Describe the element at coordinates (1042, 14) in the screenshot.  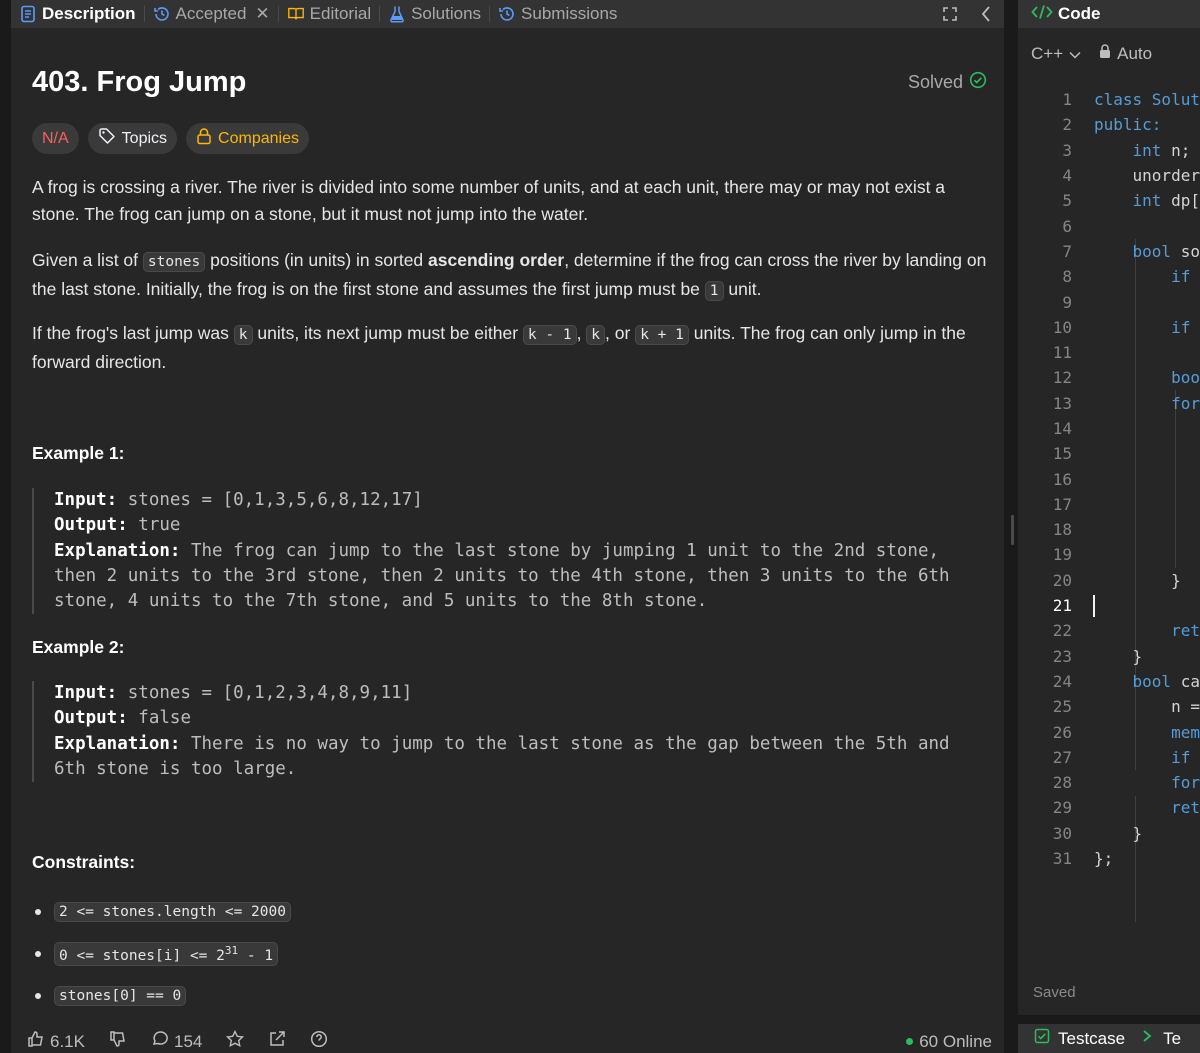
I see `code-icon` at that location.